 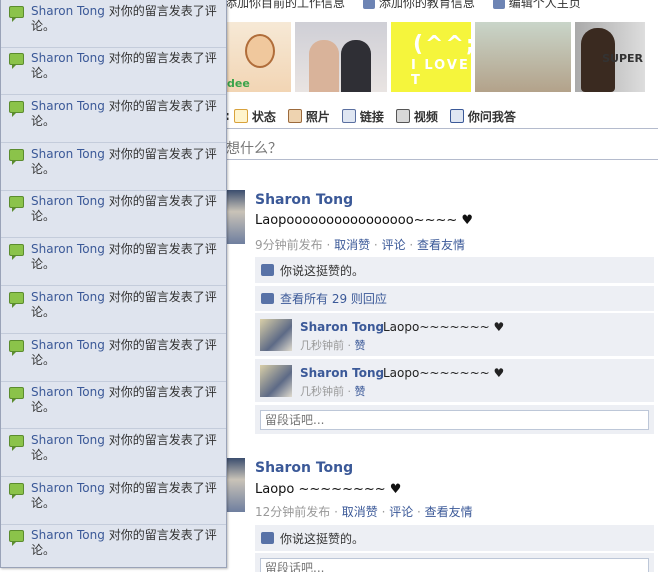 I want to click on add-work-link: 添加你目前的工作信息, so click(x=285, y=5).